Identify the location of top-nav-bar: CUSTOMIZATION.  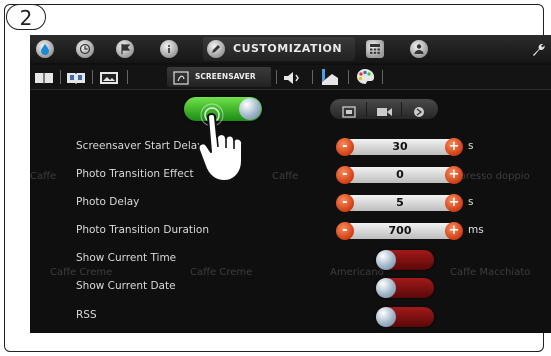
(290, 49).